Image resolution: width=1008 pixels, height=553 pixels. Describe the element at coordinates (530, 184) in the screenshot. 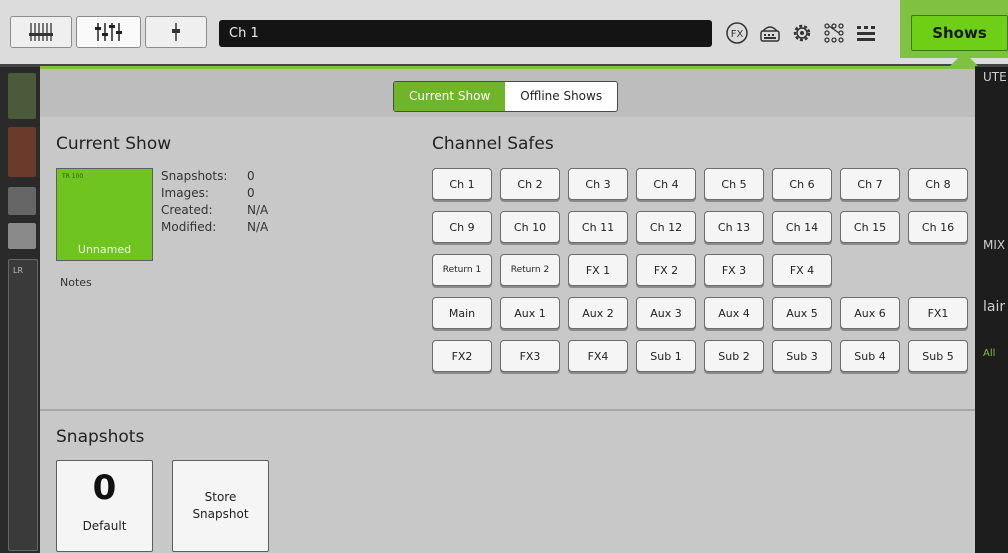

I see `channel-safe-button: Ch 2` at that location.